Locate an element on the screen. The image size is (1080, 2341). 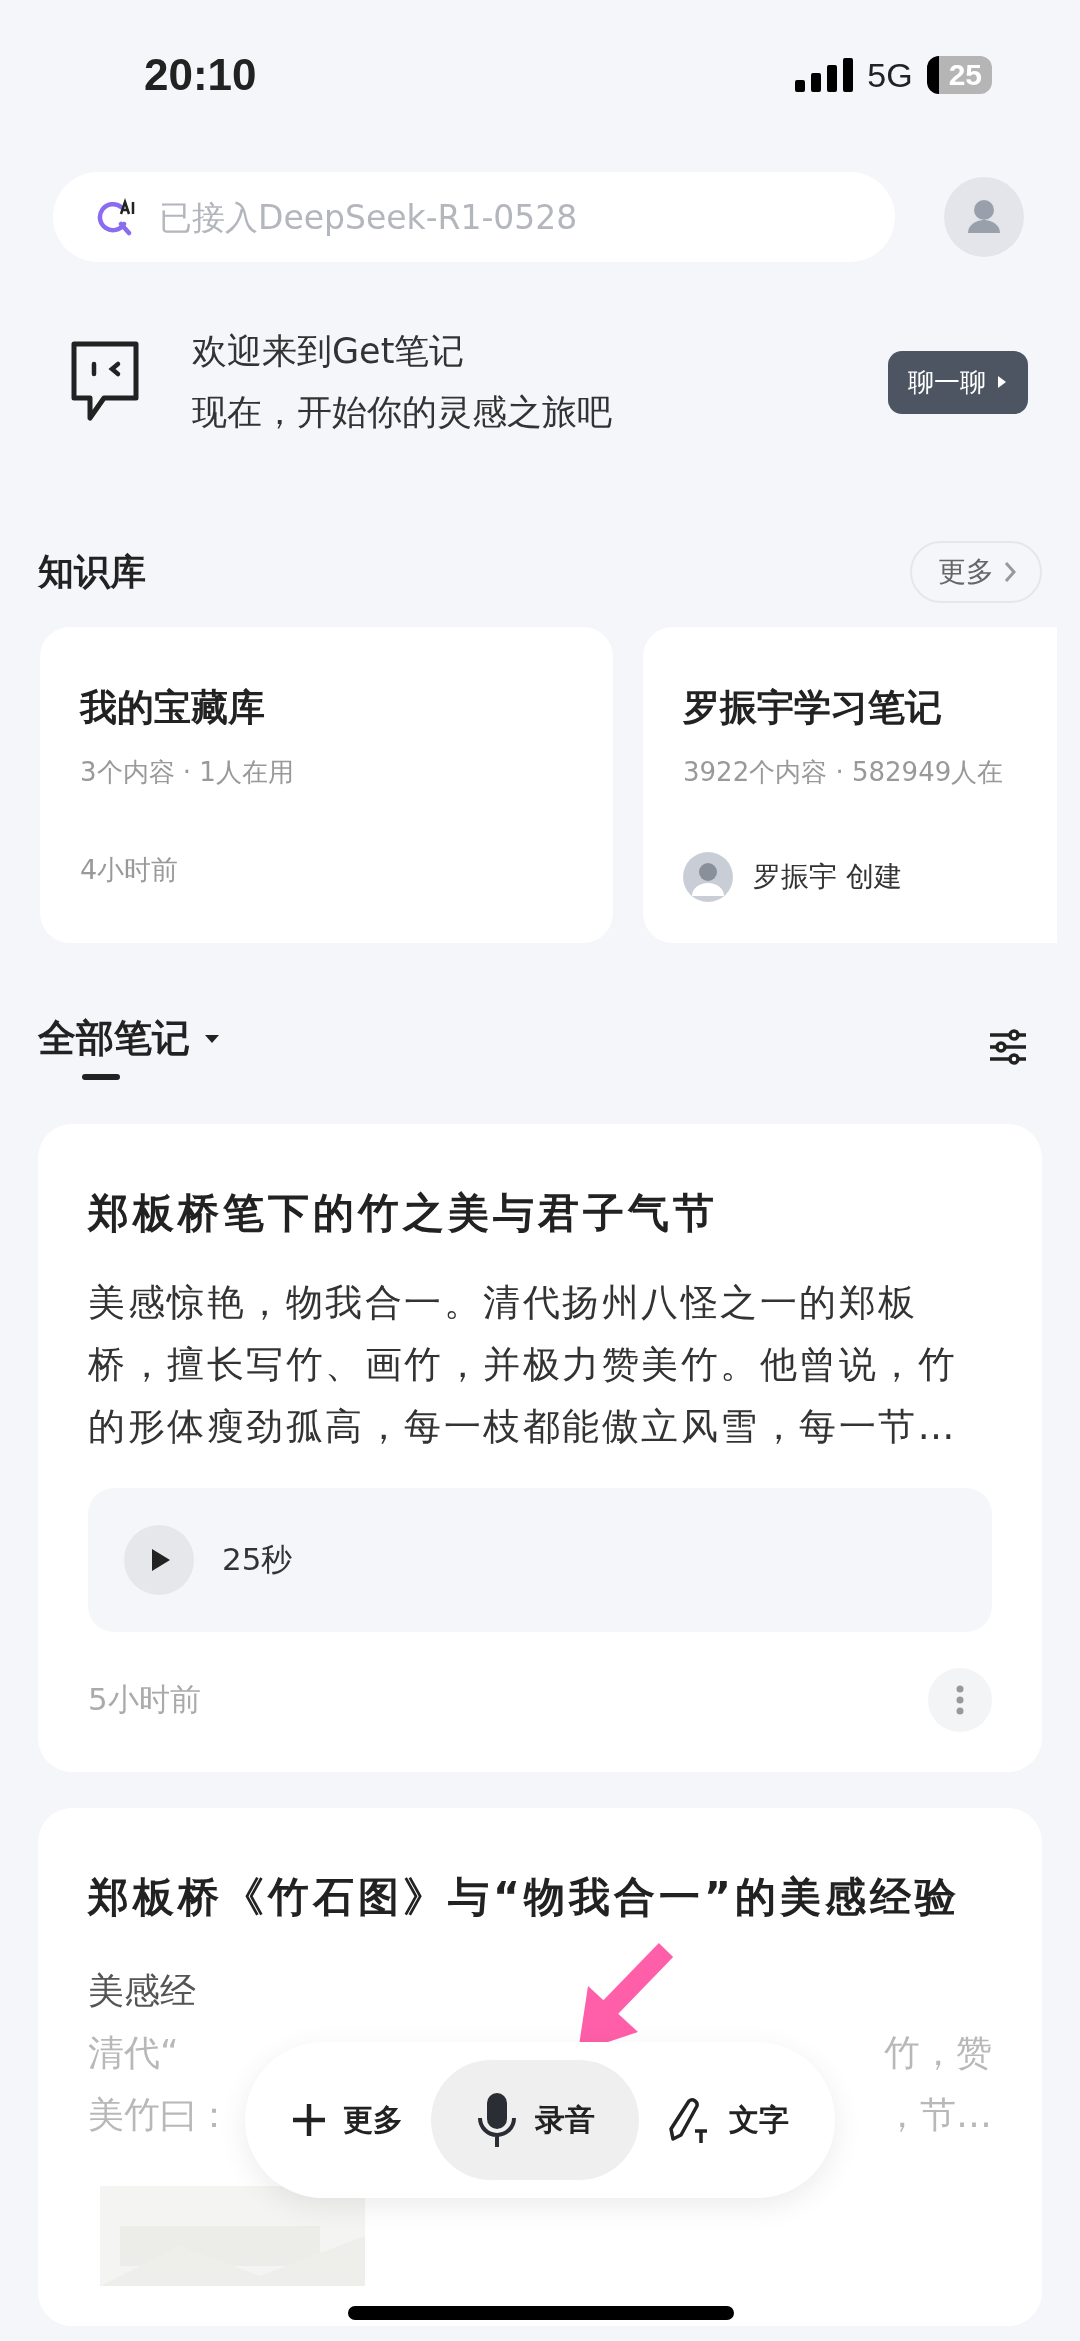
dock-button: 文字 is located at coordinates (728, 2120).